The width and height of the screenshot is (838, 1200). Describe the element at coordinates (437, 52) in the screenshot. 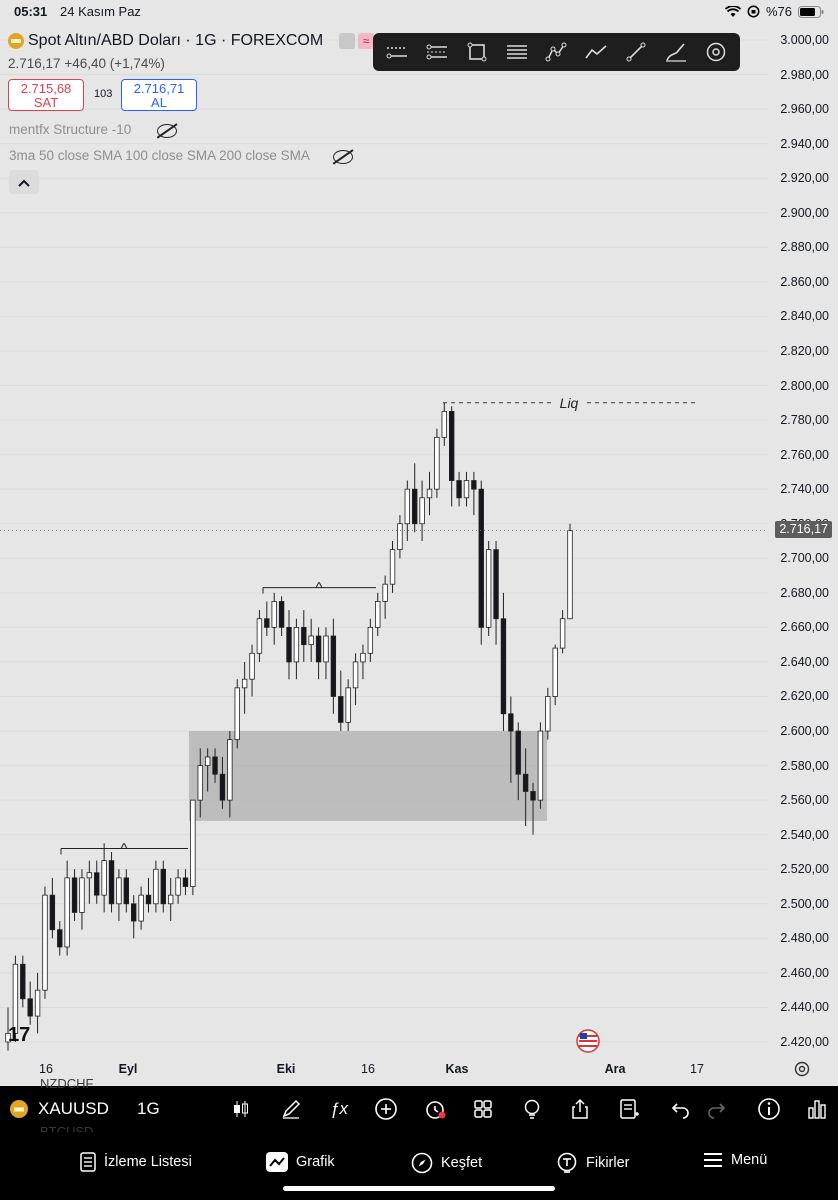

I see `parallel-channel-tool-icon` at that location.